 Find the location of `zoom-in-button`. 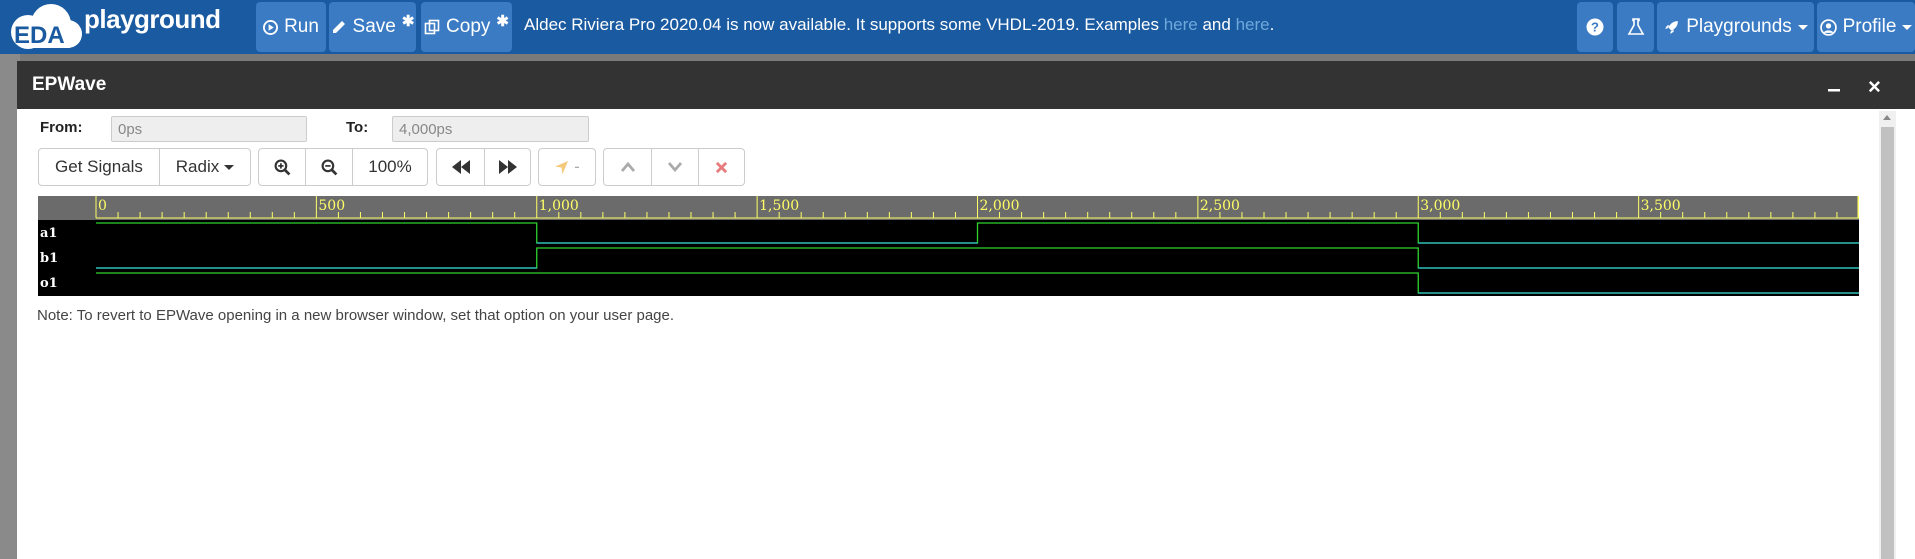

zoom-in-button is located at coordinates (282, 167).